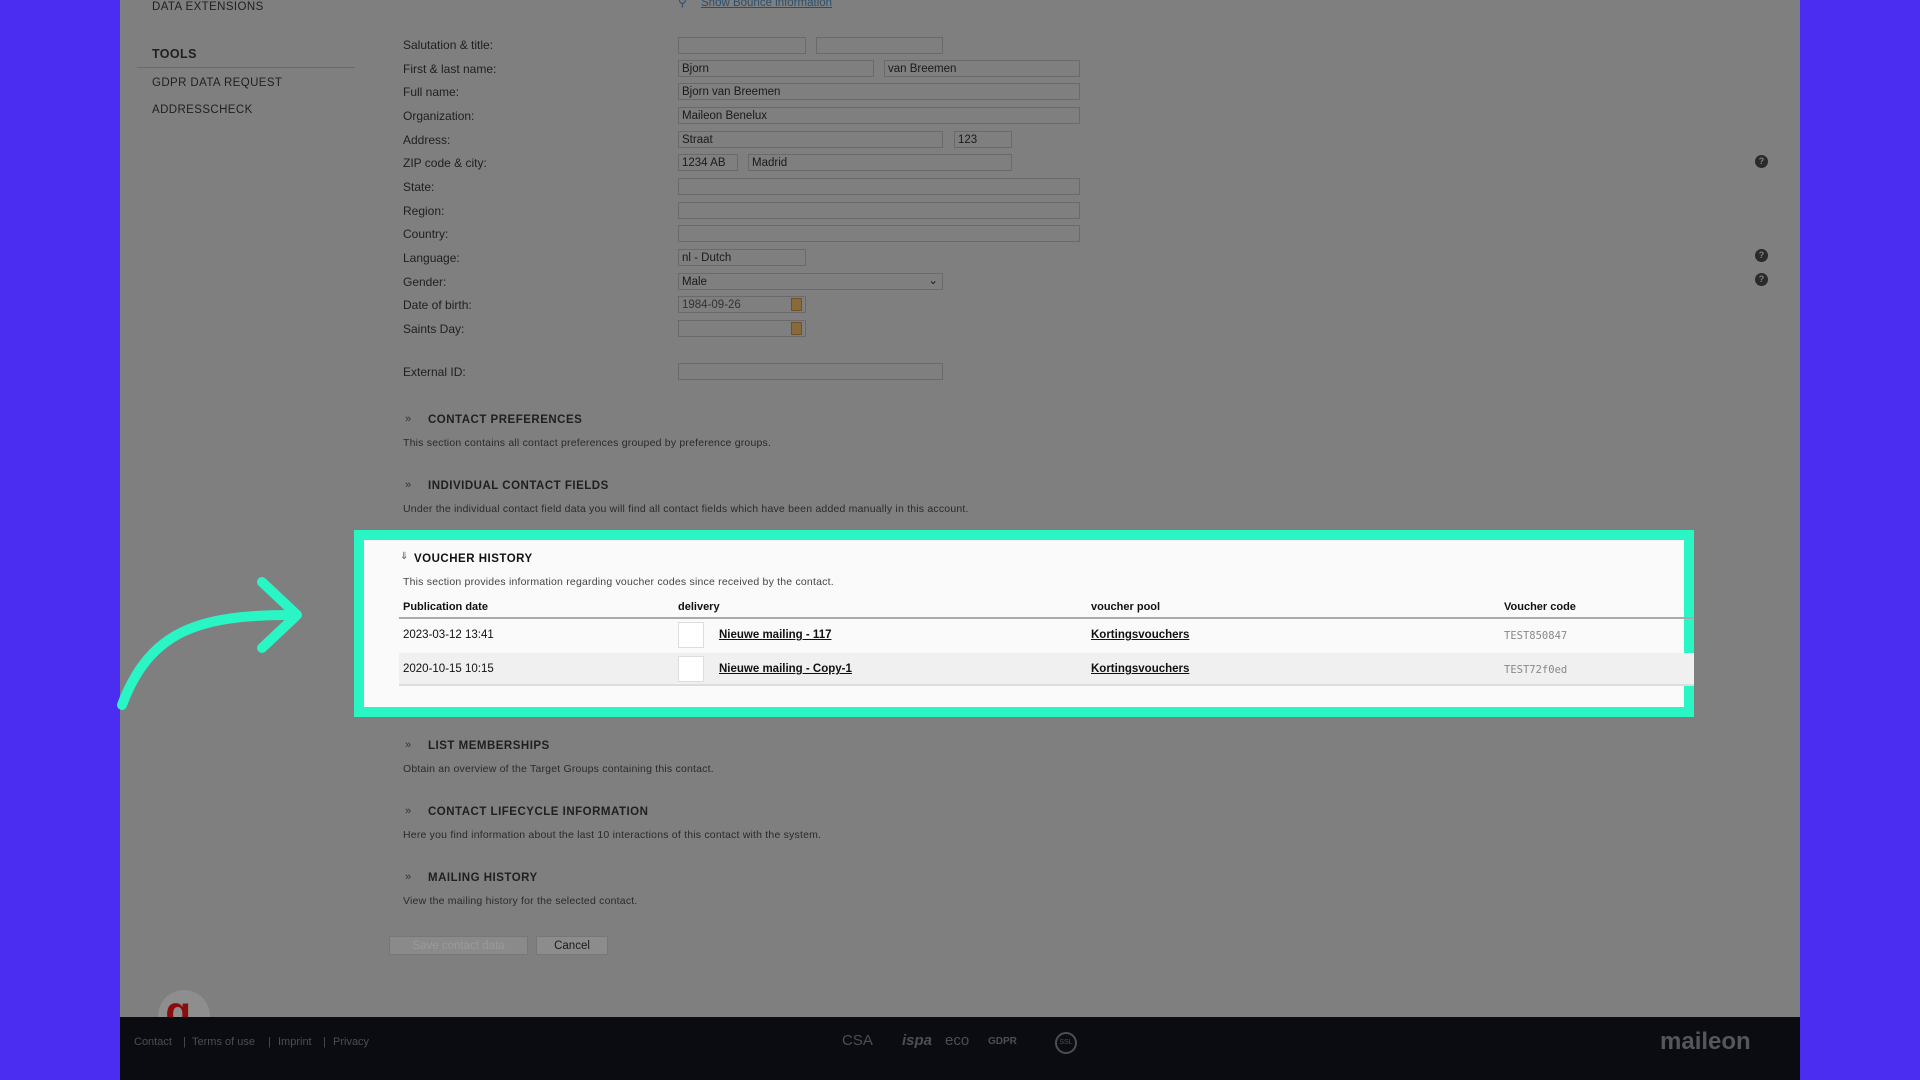  What do you see at coordinates (202, 110) in the screenshot?
I see `sidebar-item-addresscheck: ADDRESSCHECK` at bounding box center [202, 110].